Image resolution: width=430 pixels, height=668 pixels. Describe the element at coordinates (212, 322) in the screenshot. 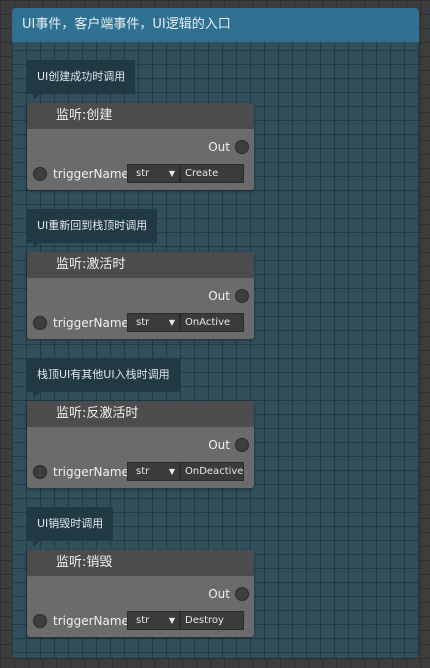

I see `trigger-name-input: OnActive` at that location.